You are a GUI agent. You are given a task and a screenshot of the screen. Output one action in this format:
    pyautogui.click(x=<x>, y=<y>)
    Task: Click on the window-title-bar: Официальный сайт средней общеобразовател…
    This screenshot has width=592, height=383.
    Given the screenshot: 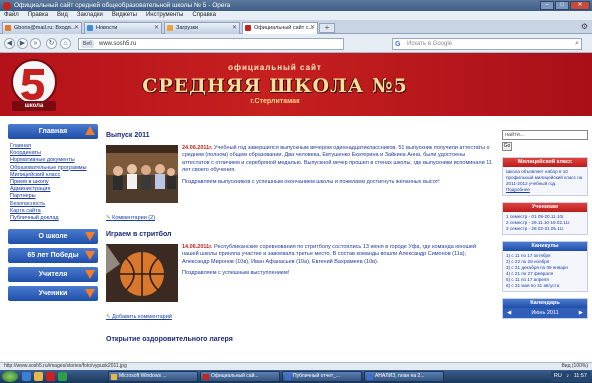 What is the action you would take?
    pyautogui.click(x=296, y=5)
    